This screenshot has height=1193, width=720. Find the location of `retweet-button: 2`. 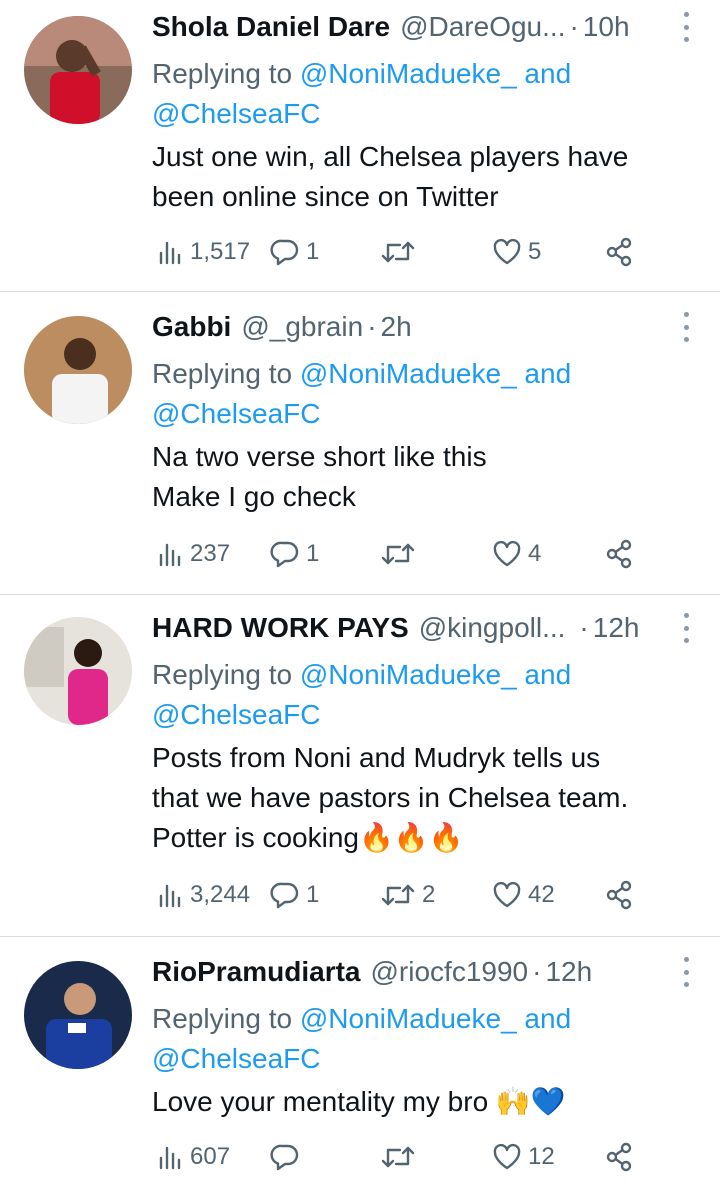

retweet-button: 2 is located at coordinates (407, 895).